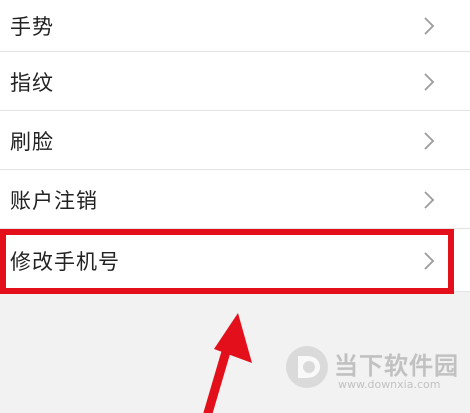 The image size is (470, 413). What do you see at coordinates (32, 82) in the screenshot?
I see `settings-item-label: 指纹` at bounding box center [32, 82].